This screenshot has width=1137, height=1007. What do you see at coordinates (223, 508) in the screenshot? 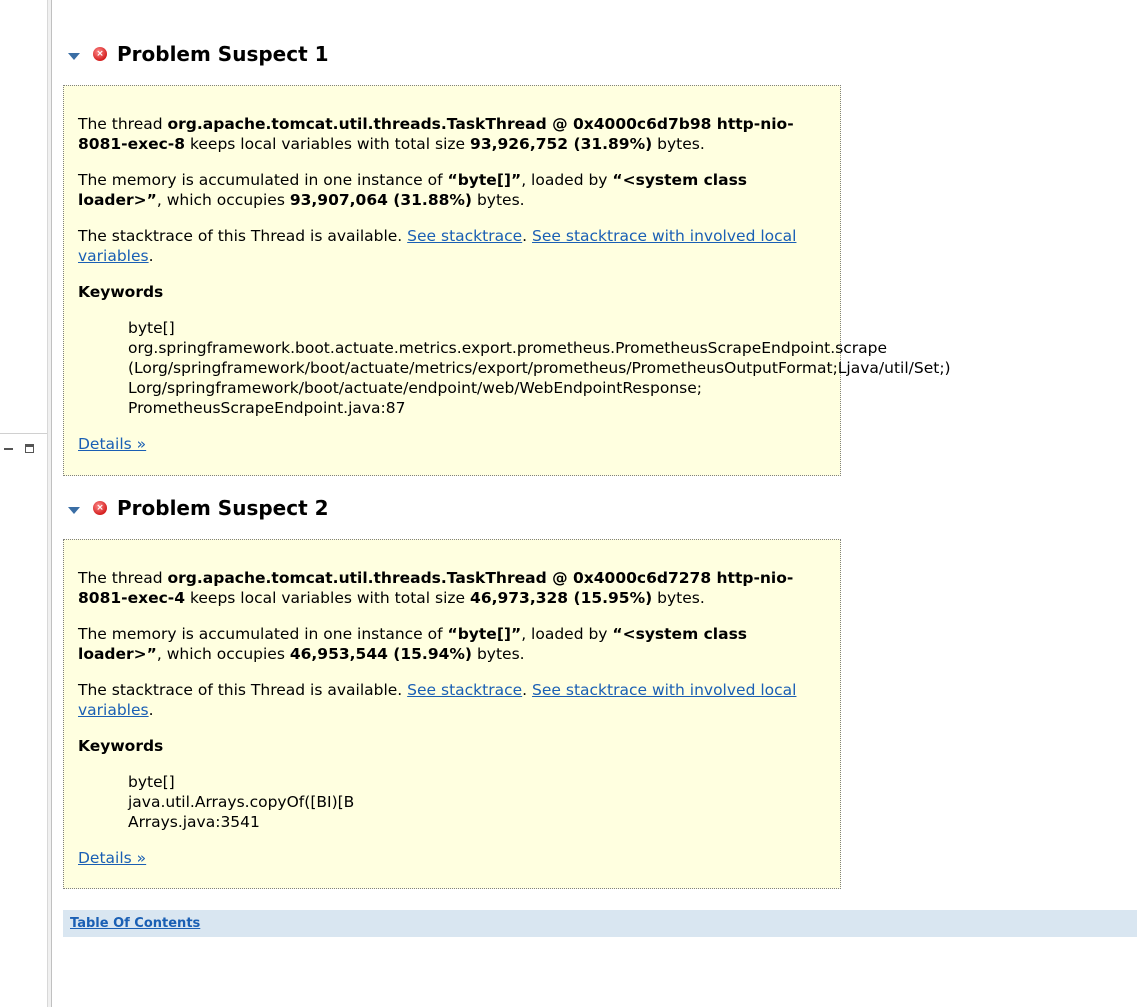
I see `section-title: Problem Suspect 2` at bounding box center [223, 508].